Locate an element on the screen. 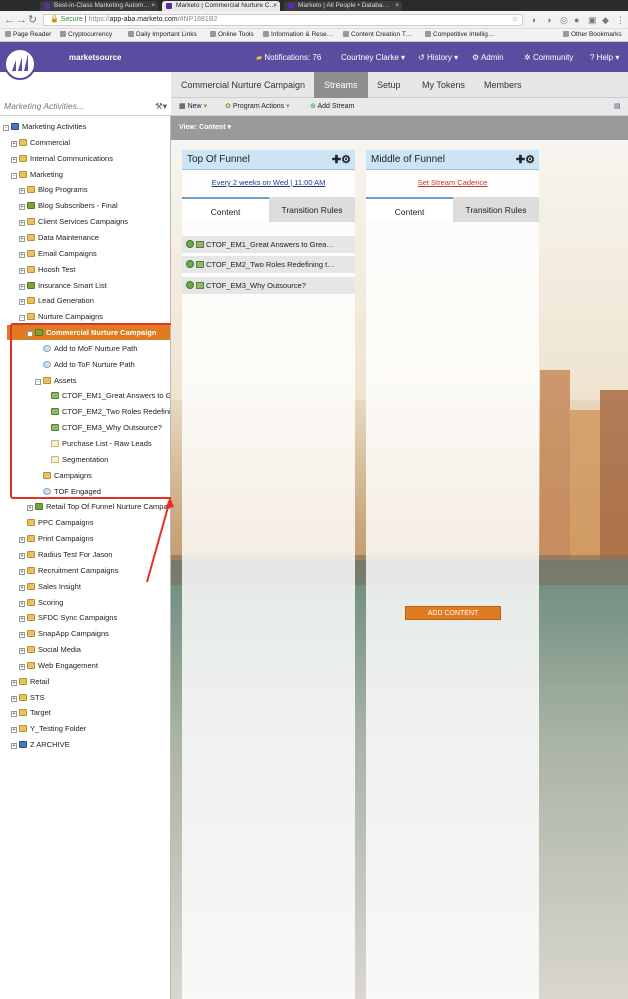 This screenshot has height=999, width=628. tree-node: + Recruitment Campaigns is located at coordinates (68, 570).